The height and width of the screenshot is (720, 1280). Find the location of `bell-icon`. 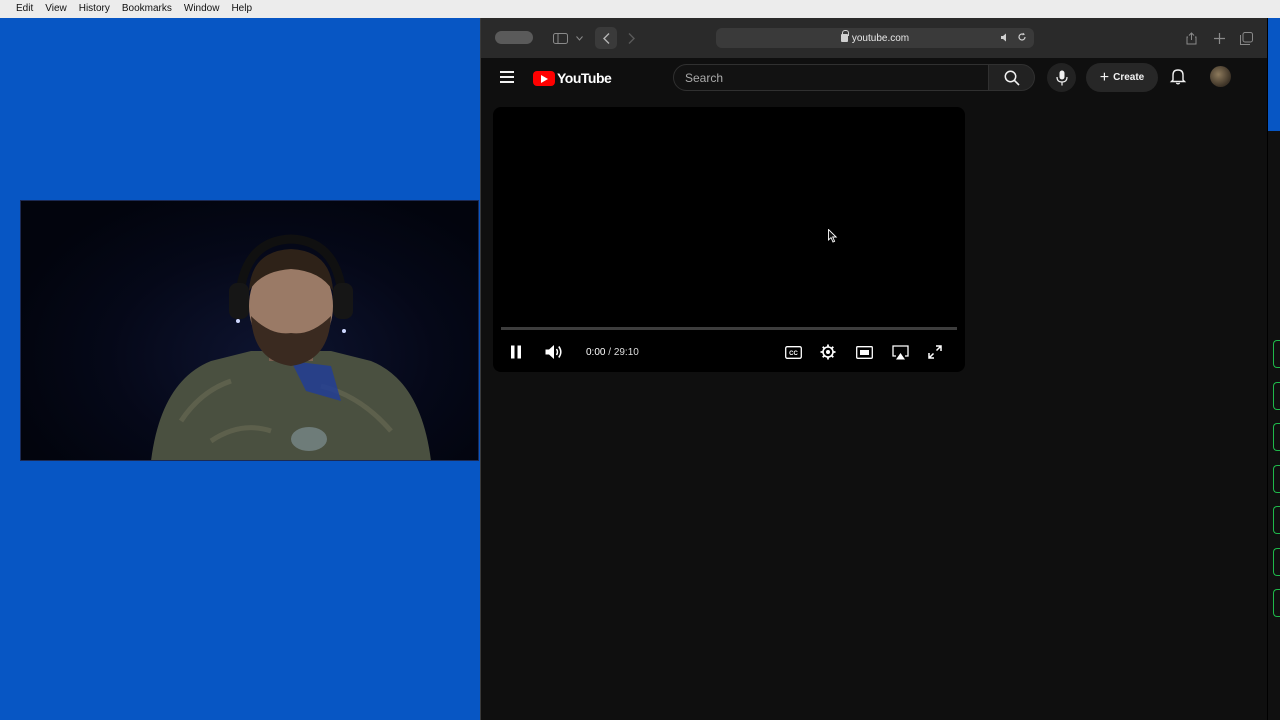

bell-icon is located at coordinates (1178, 77).